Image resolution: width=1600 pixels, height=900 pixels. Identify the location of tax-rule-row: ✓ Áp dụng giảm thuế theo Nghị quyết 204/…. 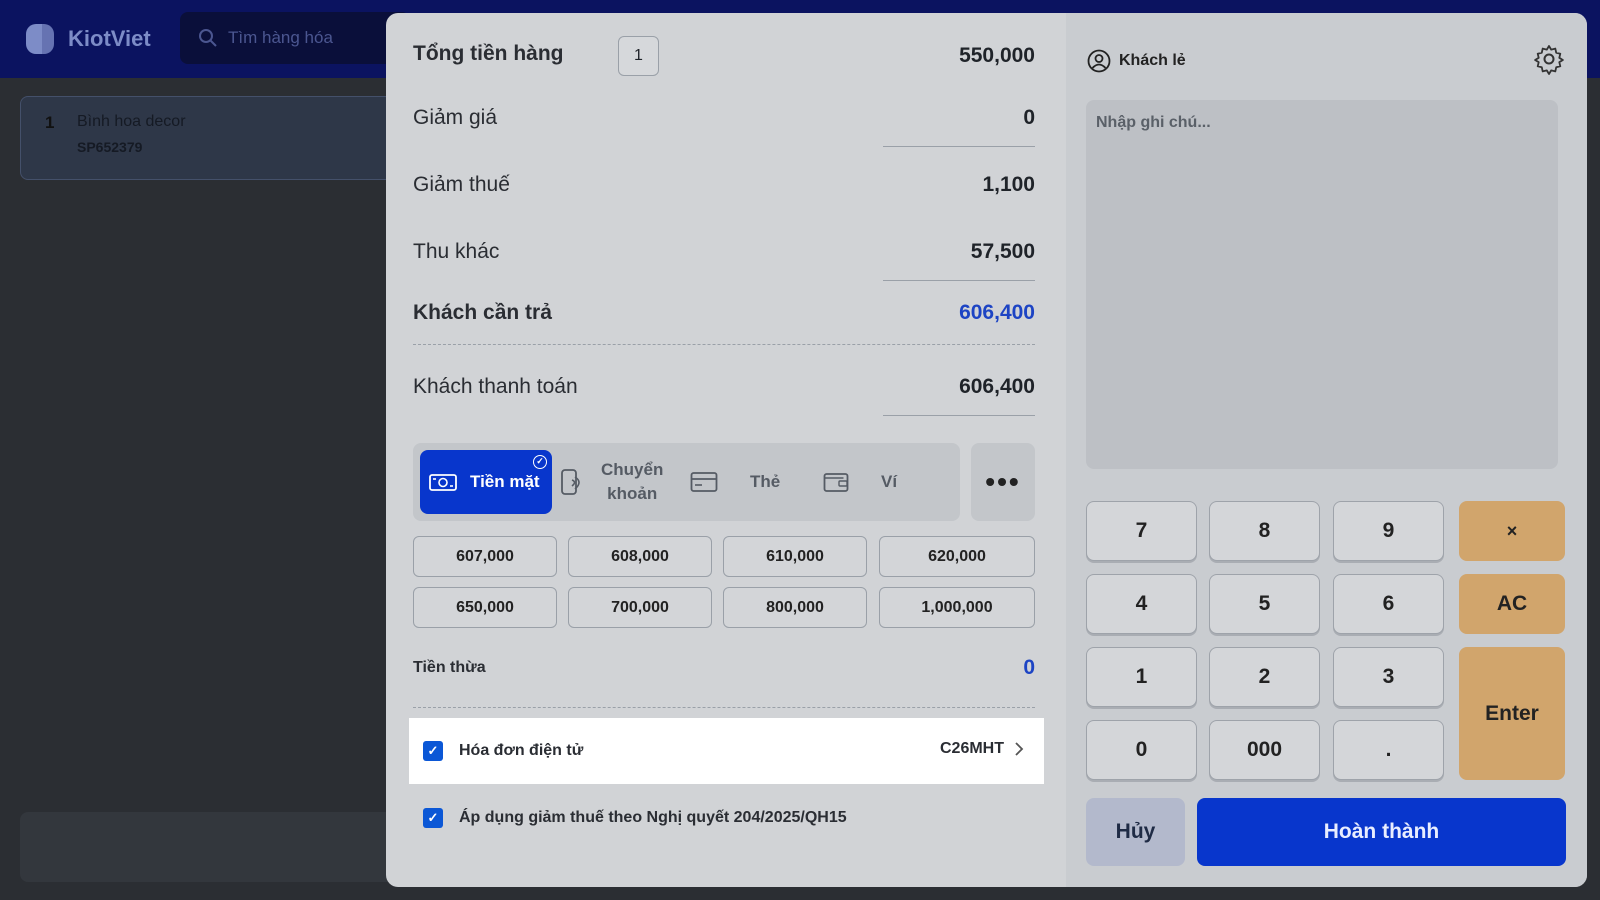
(635, 818).